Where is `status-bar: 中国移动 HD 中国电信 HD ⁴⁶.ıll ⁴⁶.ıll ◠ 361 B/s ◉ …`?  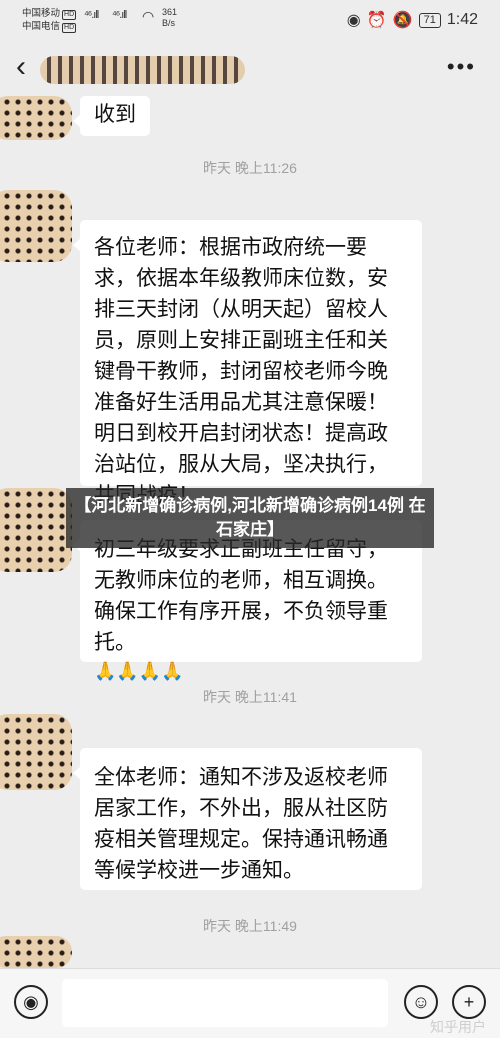
status-bar: 中国移动 HD 中国电信 HD ⁴⁶.ıll ⁴⁶.ıll ◠ 361 B/s ◉ … is located at coordinates (250, 20).